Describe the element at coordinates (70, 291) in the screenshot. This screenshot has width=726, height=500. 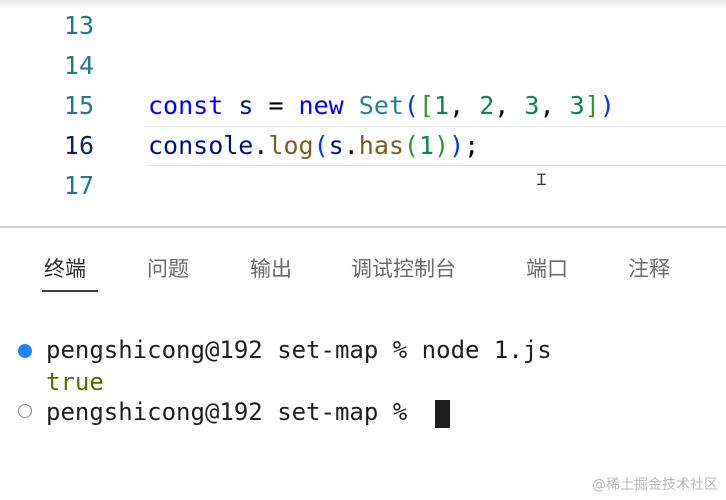
I see `active-tab-indicator` at that location.